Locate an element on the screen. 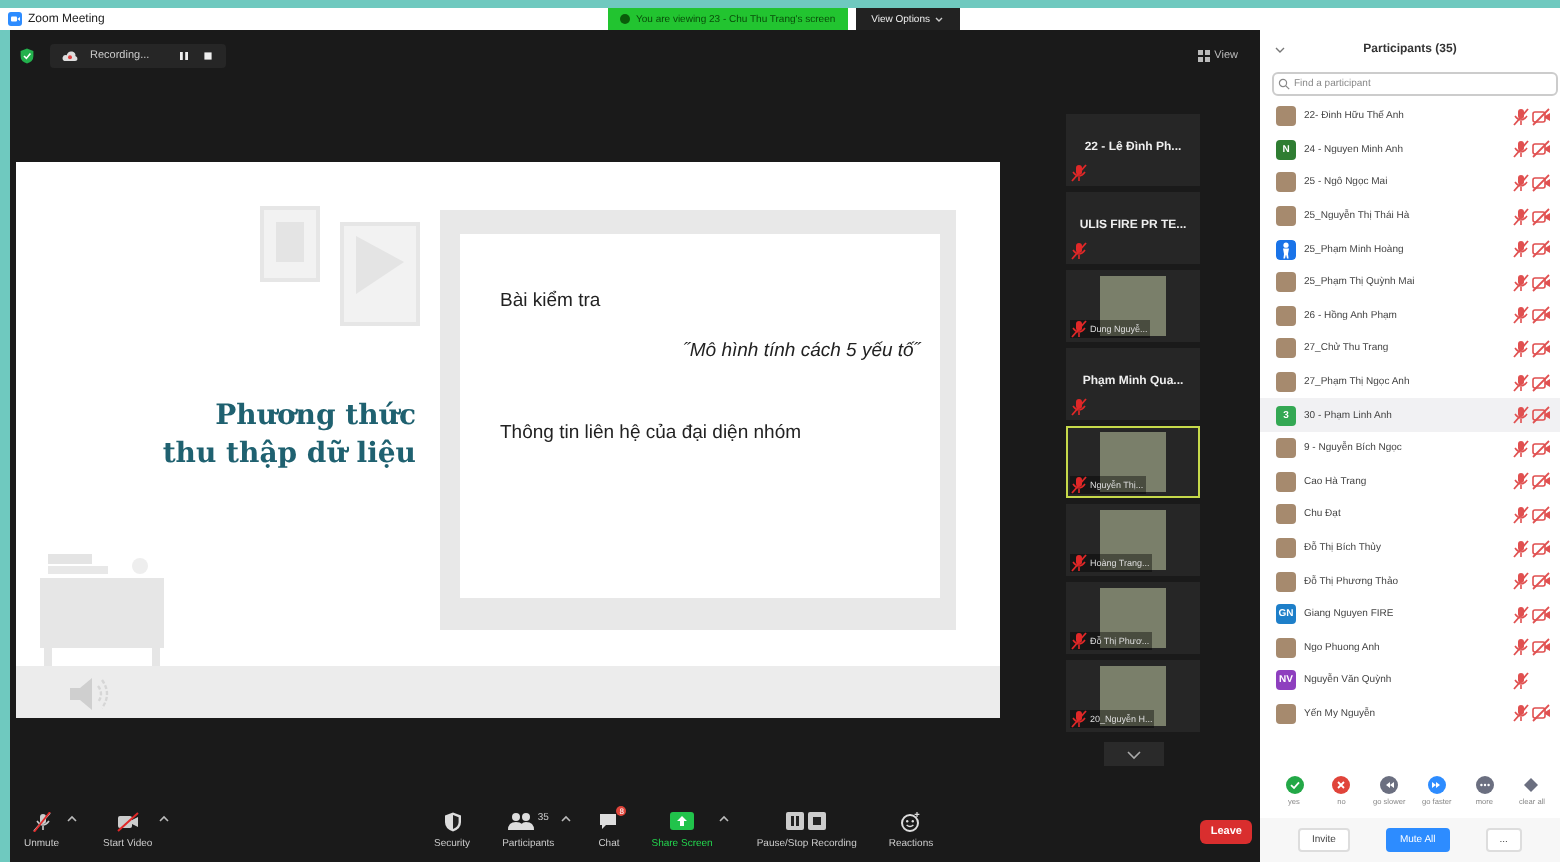 This screenshot has width=1560, height=862. search-icon is located at coordinates (1284, 84).